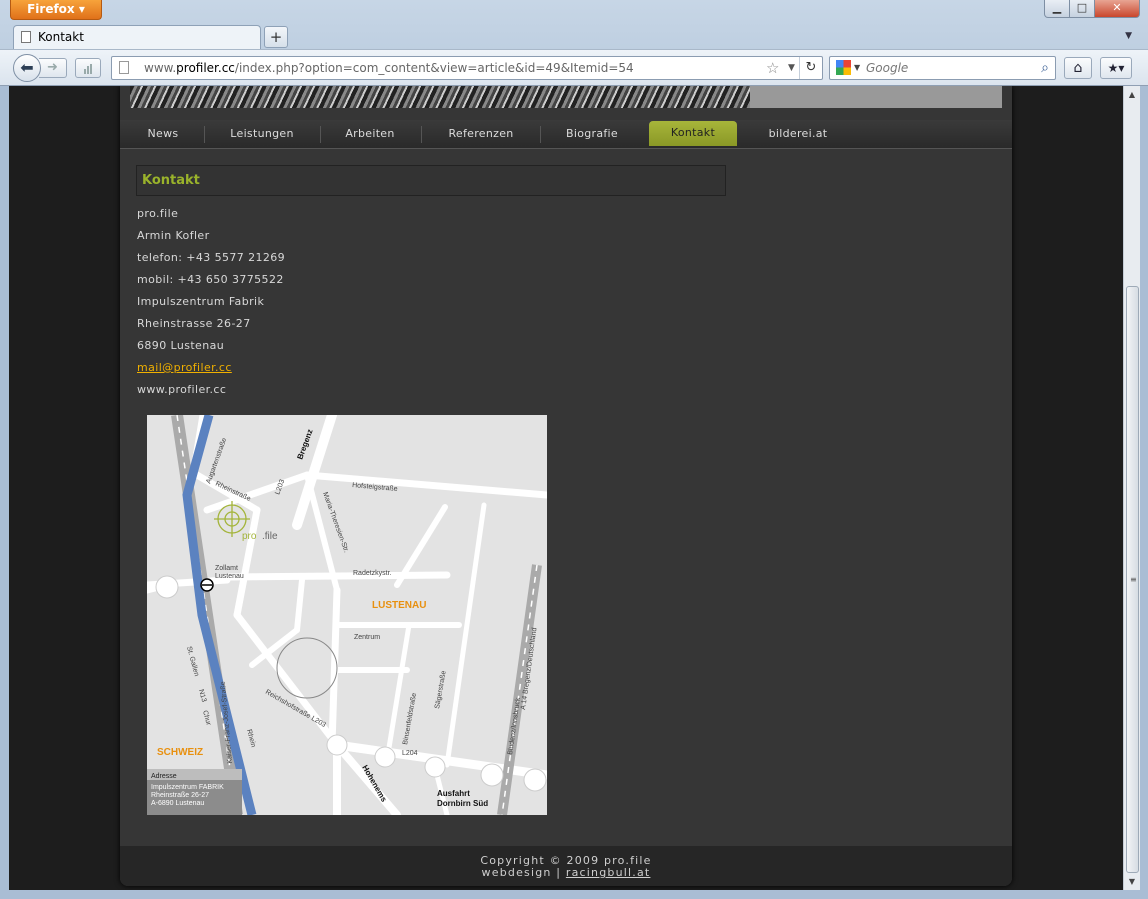 The image size is (1148, 899). I want to click on map-label: Radetzkystr., so click(372, 573).